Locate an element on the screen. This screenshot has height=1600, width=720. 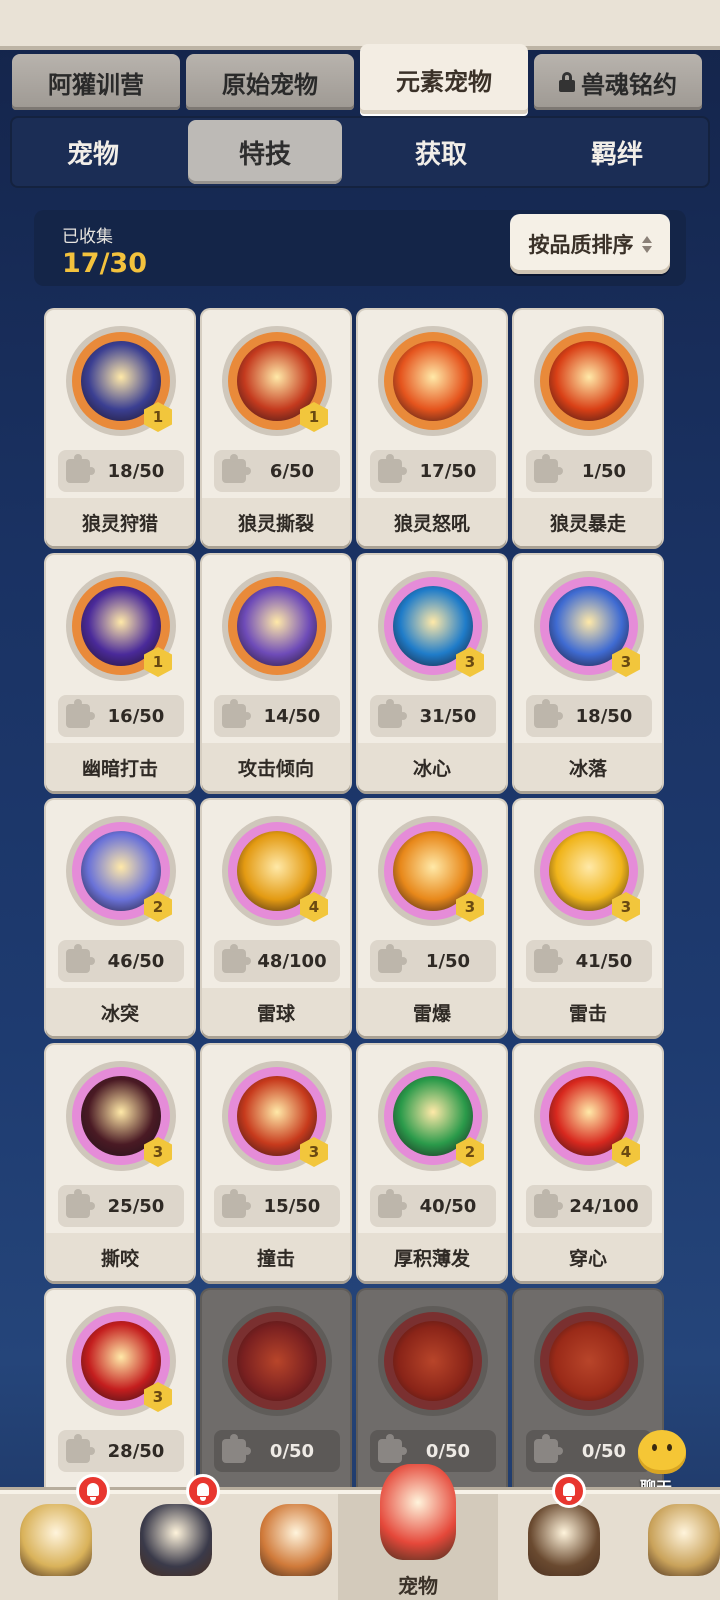
sort-button-label: 按品质排序 is located at coordinates (581, 245).